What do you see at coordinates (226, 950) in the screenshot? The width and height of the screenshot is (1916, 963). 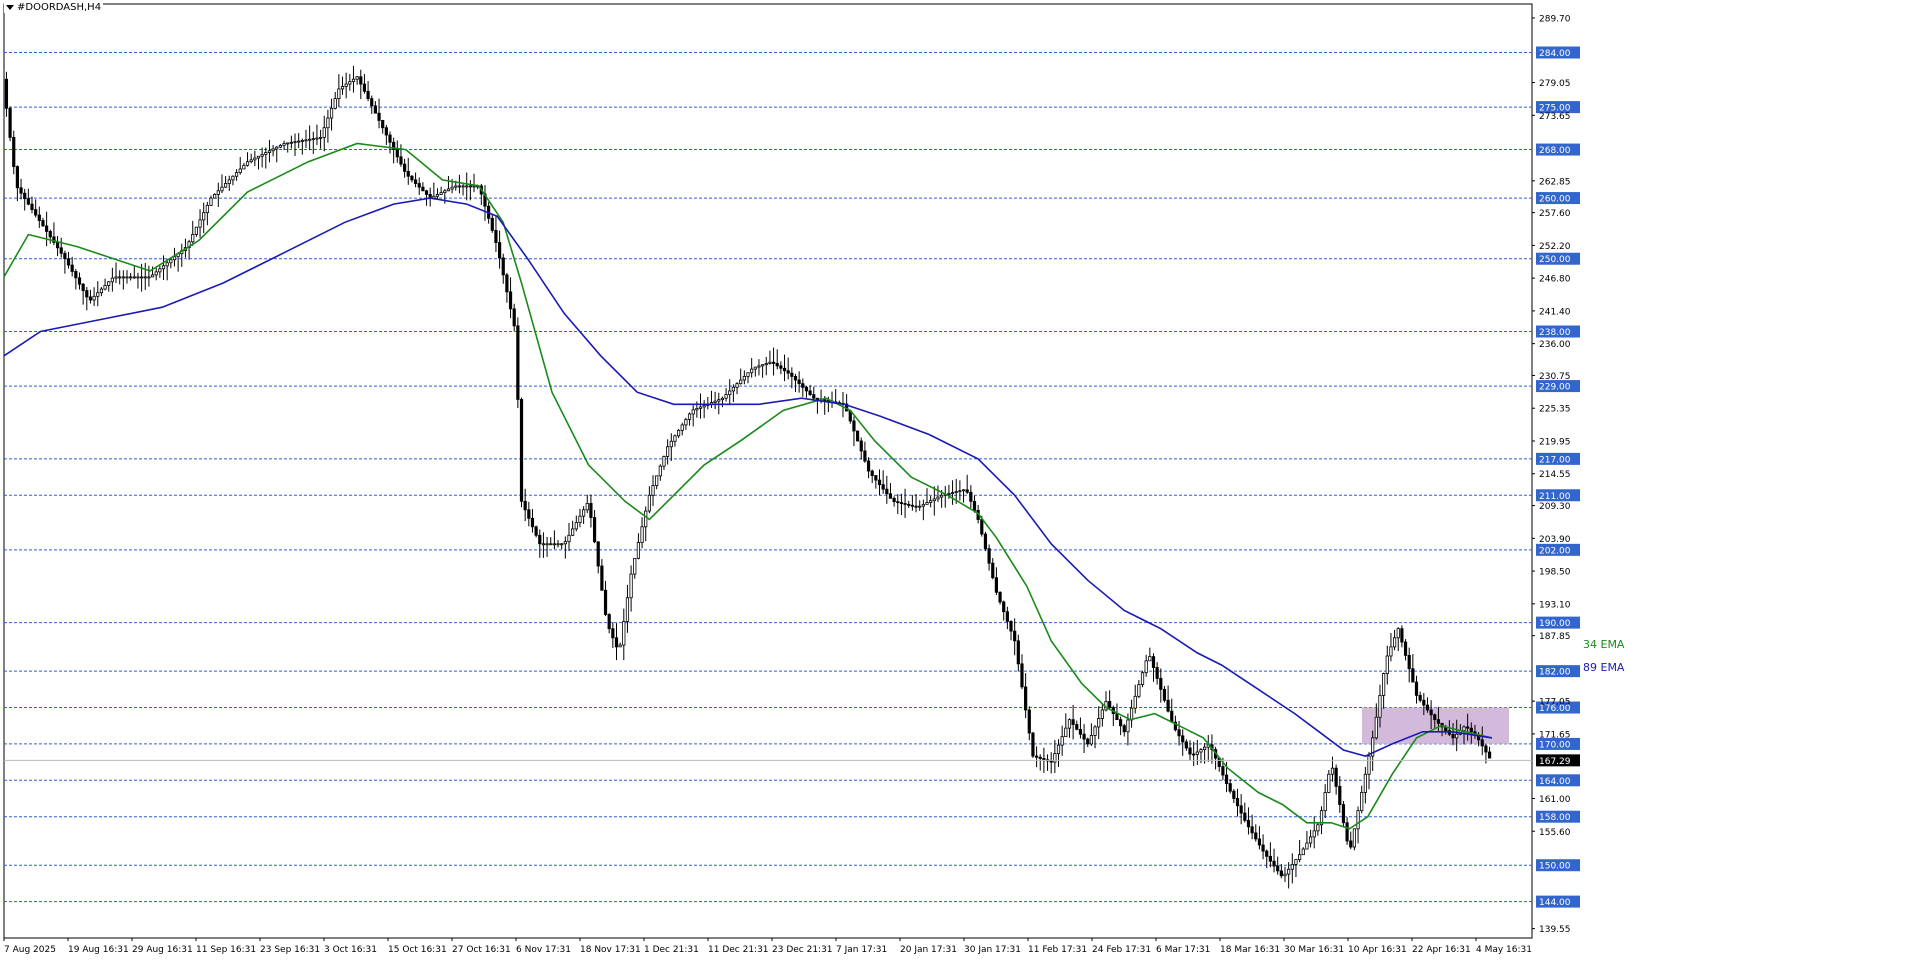 I see `x-tick-label: 11 Sep 16:31` at bounding box center [226, 950].